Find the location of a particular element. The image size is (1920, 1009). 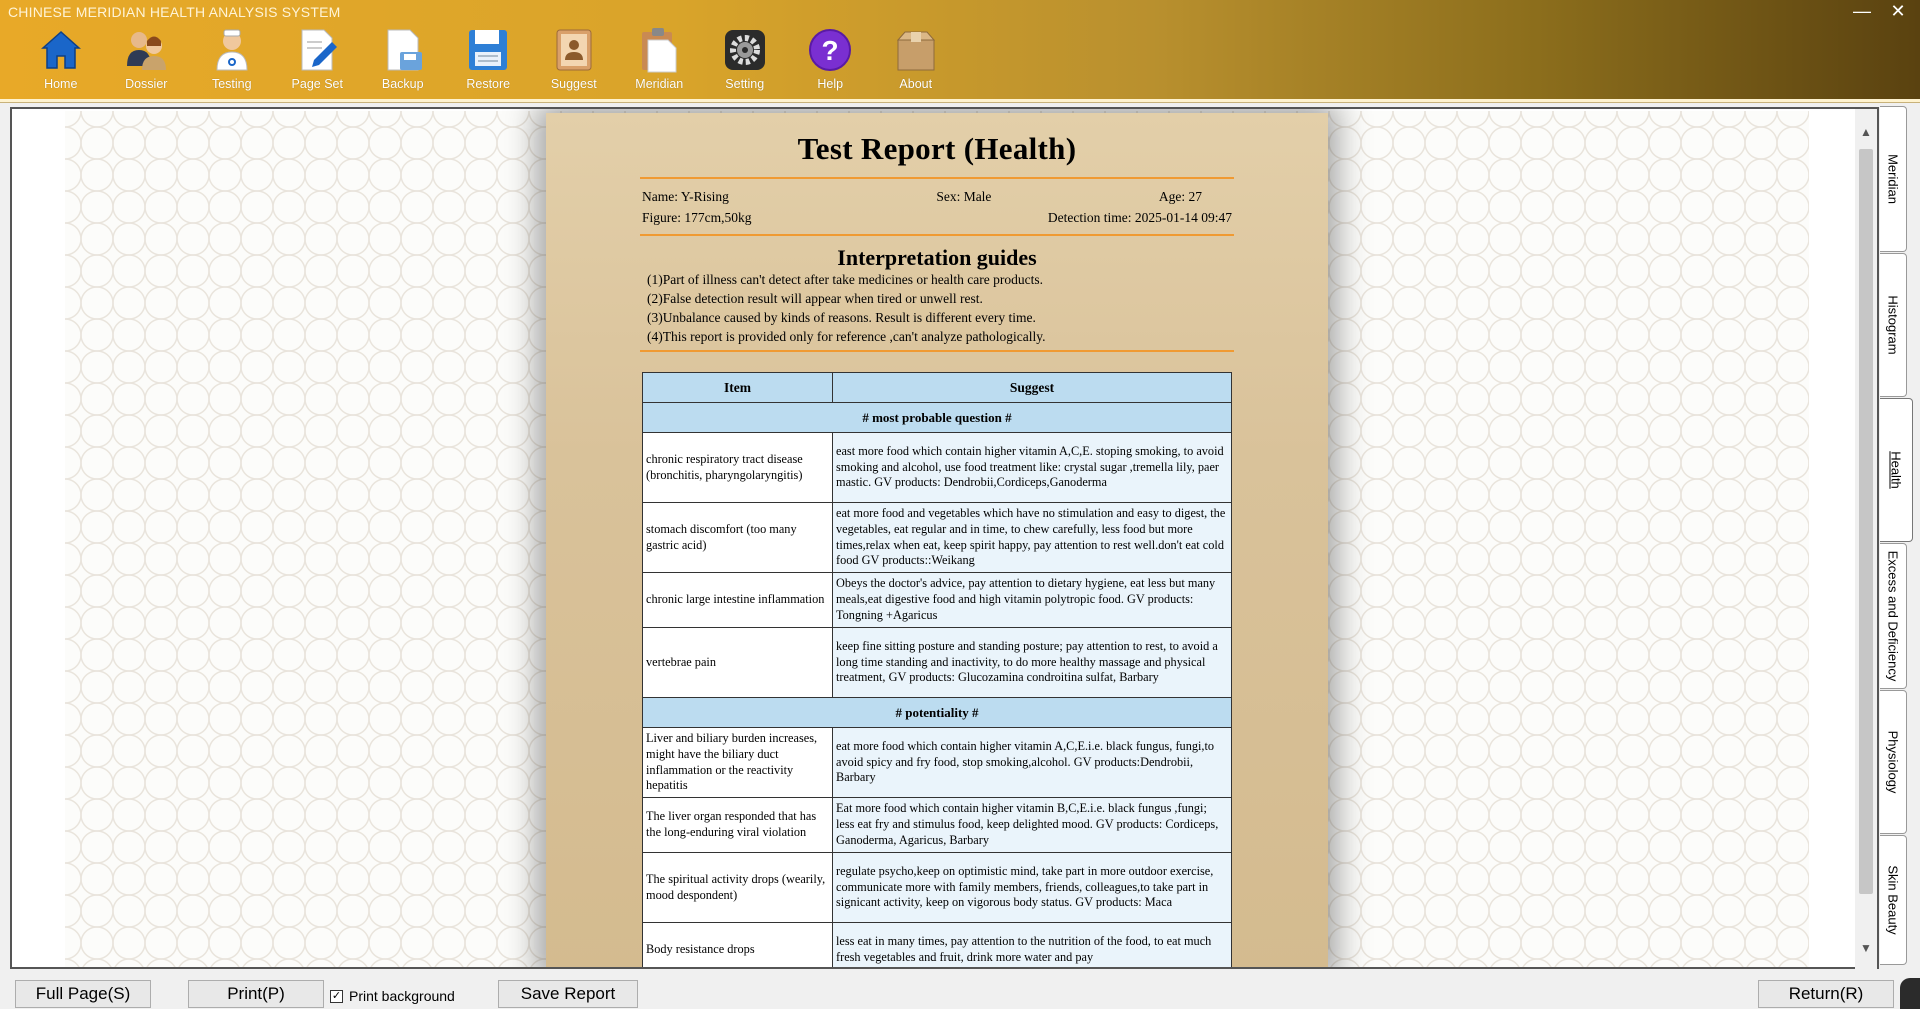

section-header: # most probable question # is located at coordinates (937, 417).